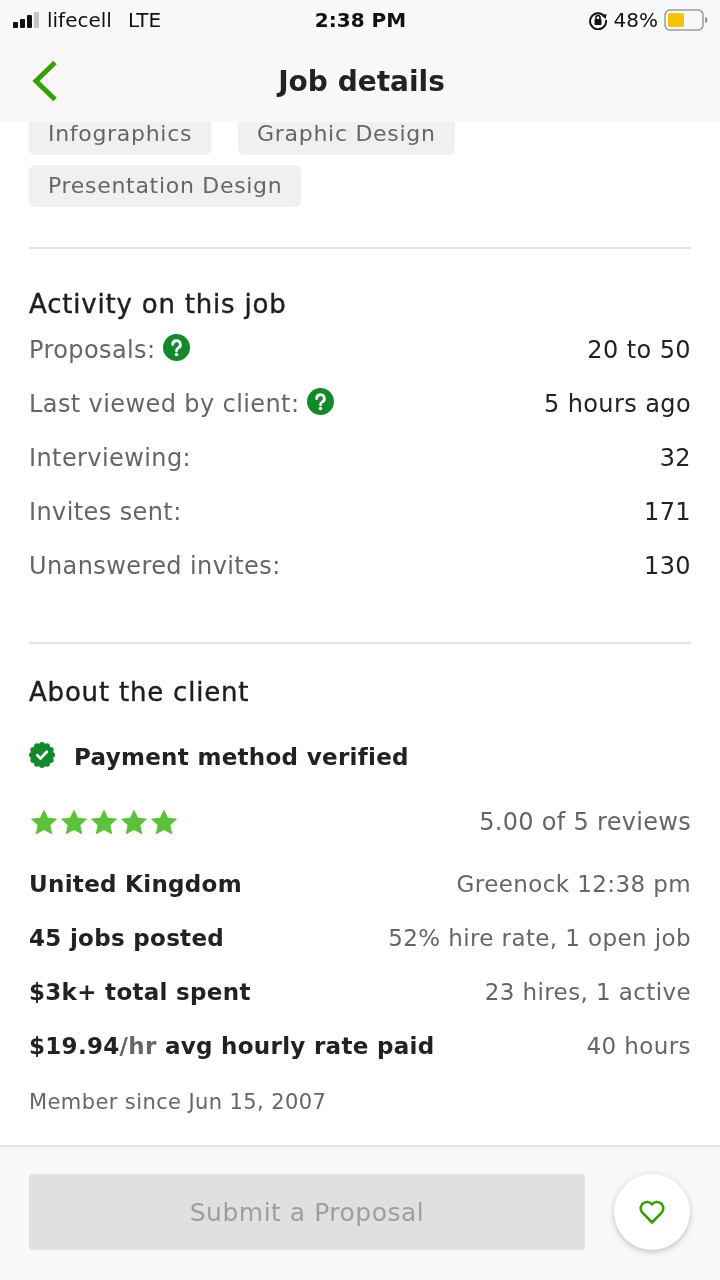 This screenshot has height=1280, width=720. Describe the element at coordinates (165, 186) in the screenshot. I see `skill-tag: Presentation Design` at that location.